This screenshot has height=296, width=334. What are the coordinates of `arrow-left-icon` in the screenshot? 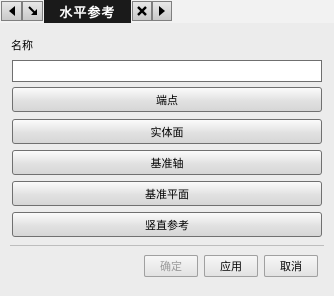 It's located at (11, 11).